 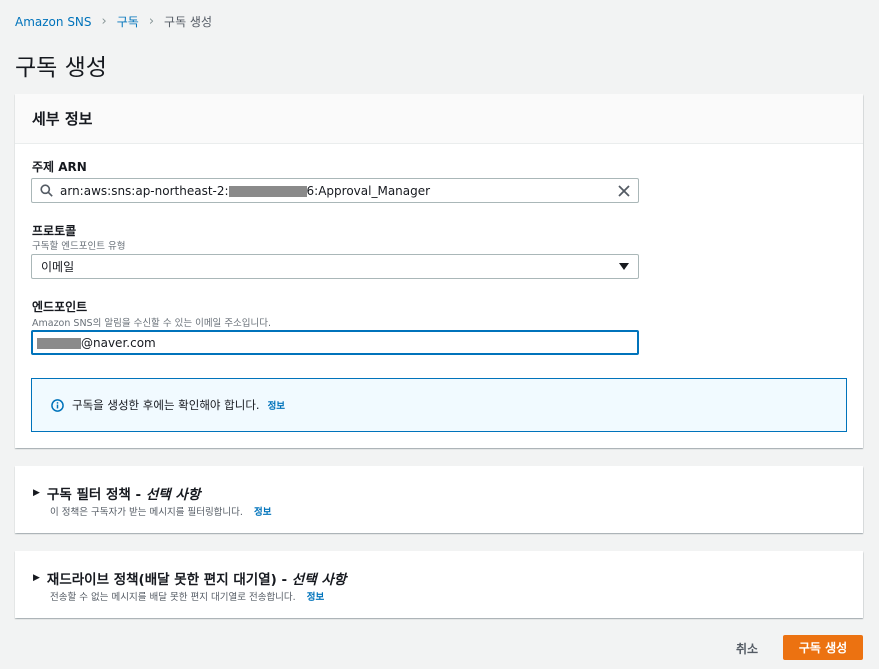 What do you see at coordinates (262, 512) in the screenshot?
I see `filter-policy-info-link: 정보` at bounding box center [262, 512].